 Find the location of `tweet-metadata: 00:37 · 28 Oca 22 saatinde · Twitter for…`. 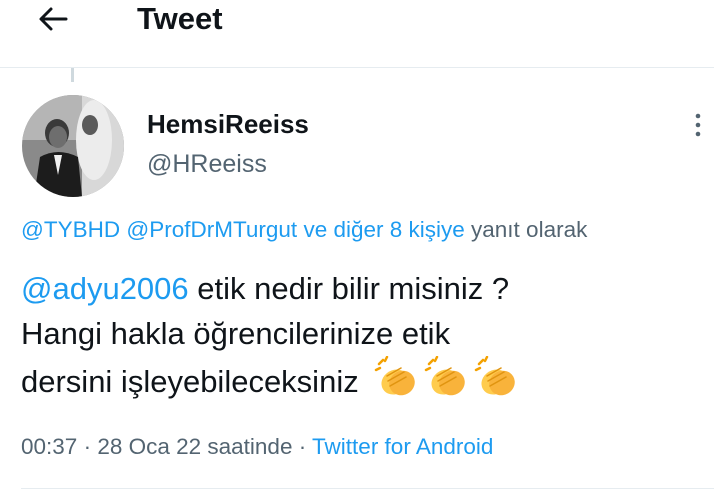

tweet-metadata: 00:37 · 28 Oca 22 saatinde · Twitter for… is located at coordinates (257, 447).